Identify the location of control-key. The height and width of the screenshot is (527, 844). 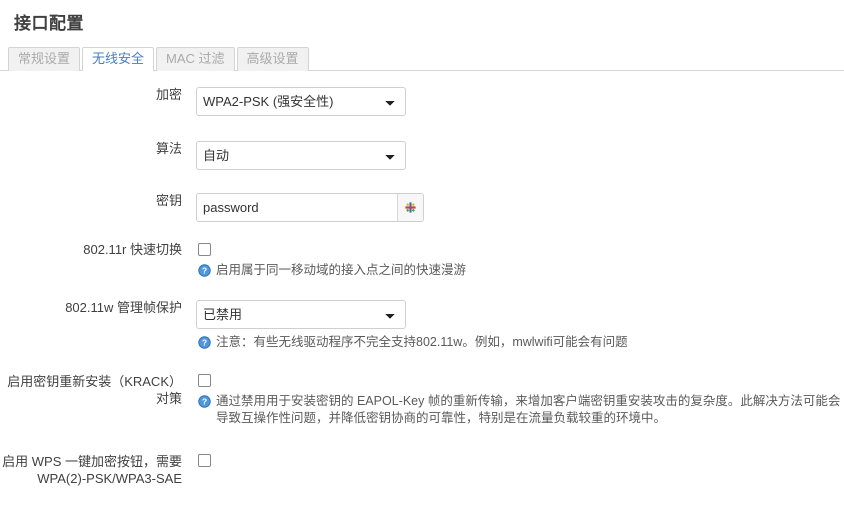
(520, 207).